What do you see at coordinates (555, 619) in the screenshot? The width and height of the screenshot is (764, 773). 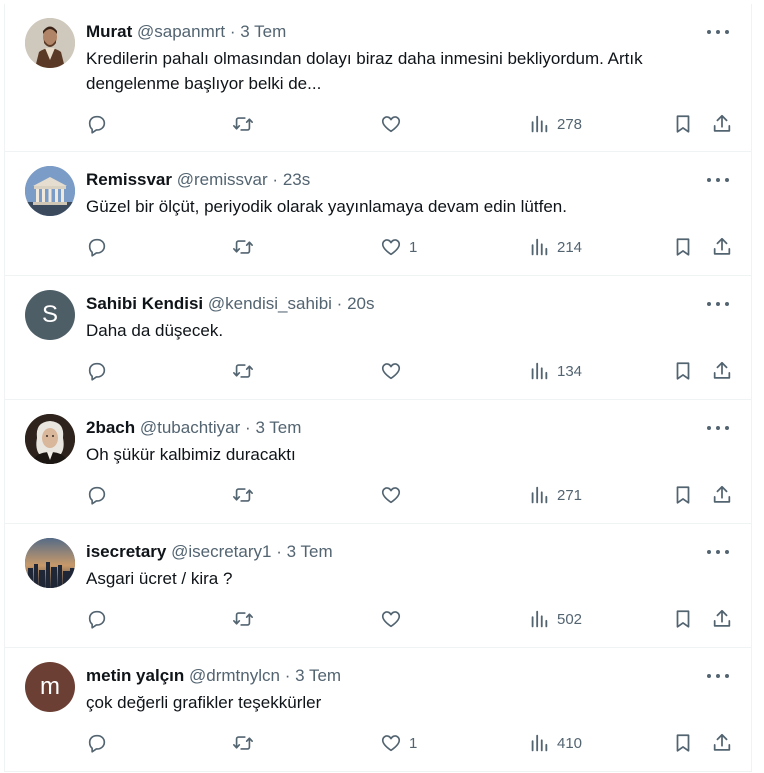 I see `views-button: 502` at bounding box center [555, 619].